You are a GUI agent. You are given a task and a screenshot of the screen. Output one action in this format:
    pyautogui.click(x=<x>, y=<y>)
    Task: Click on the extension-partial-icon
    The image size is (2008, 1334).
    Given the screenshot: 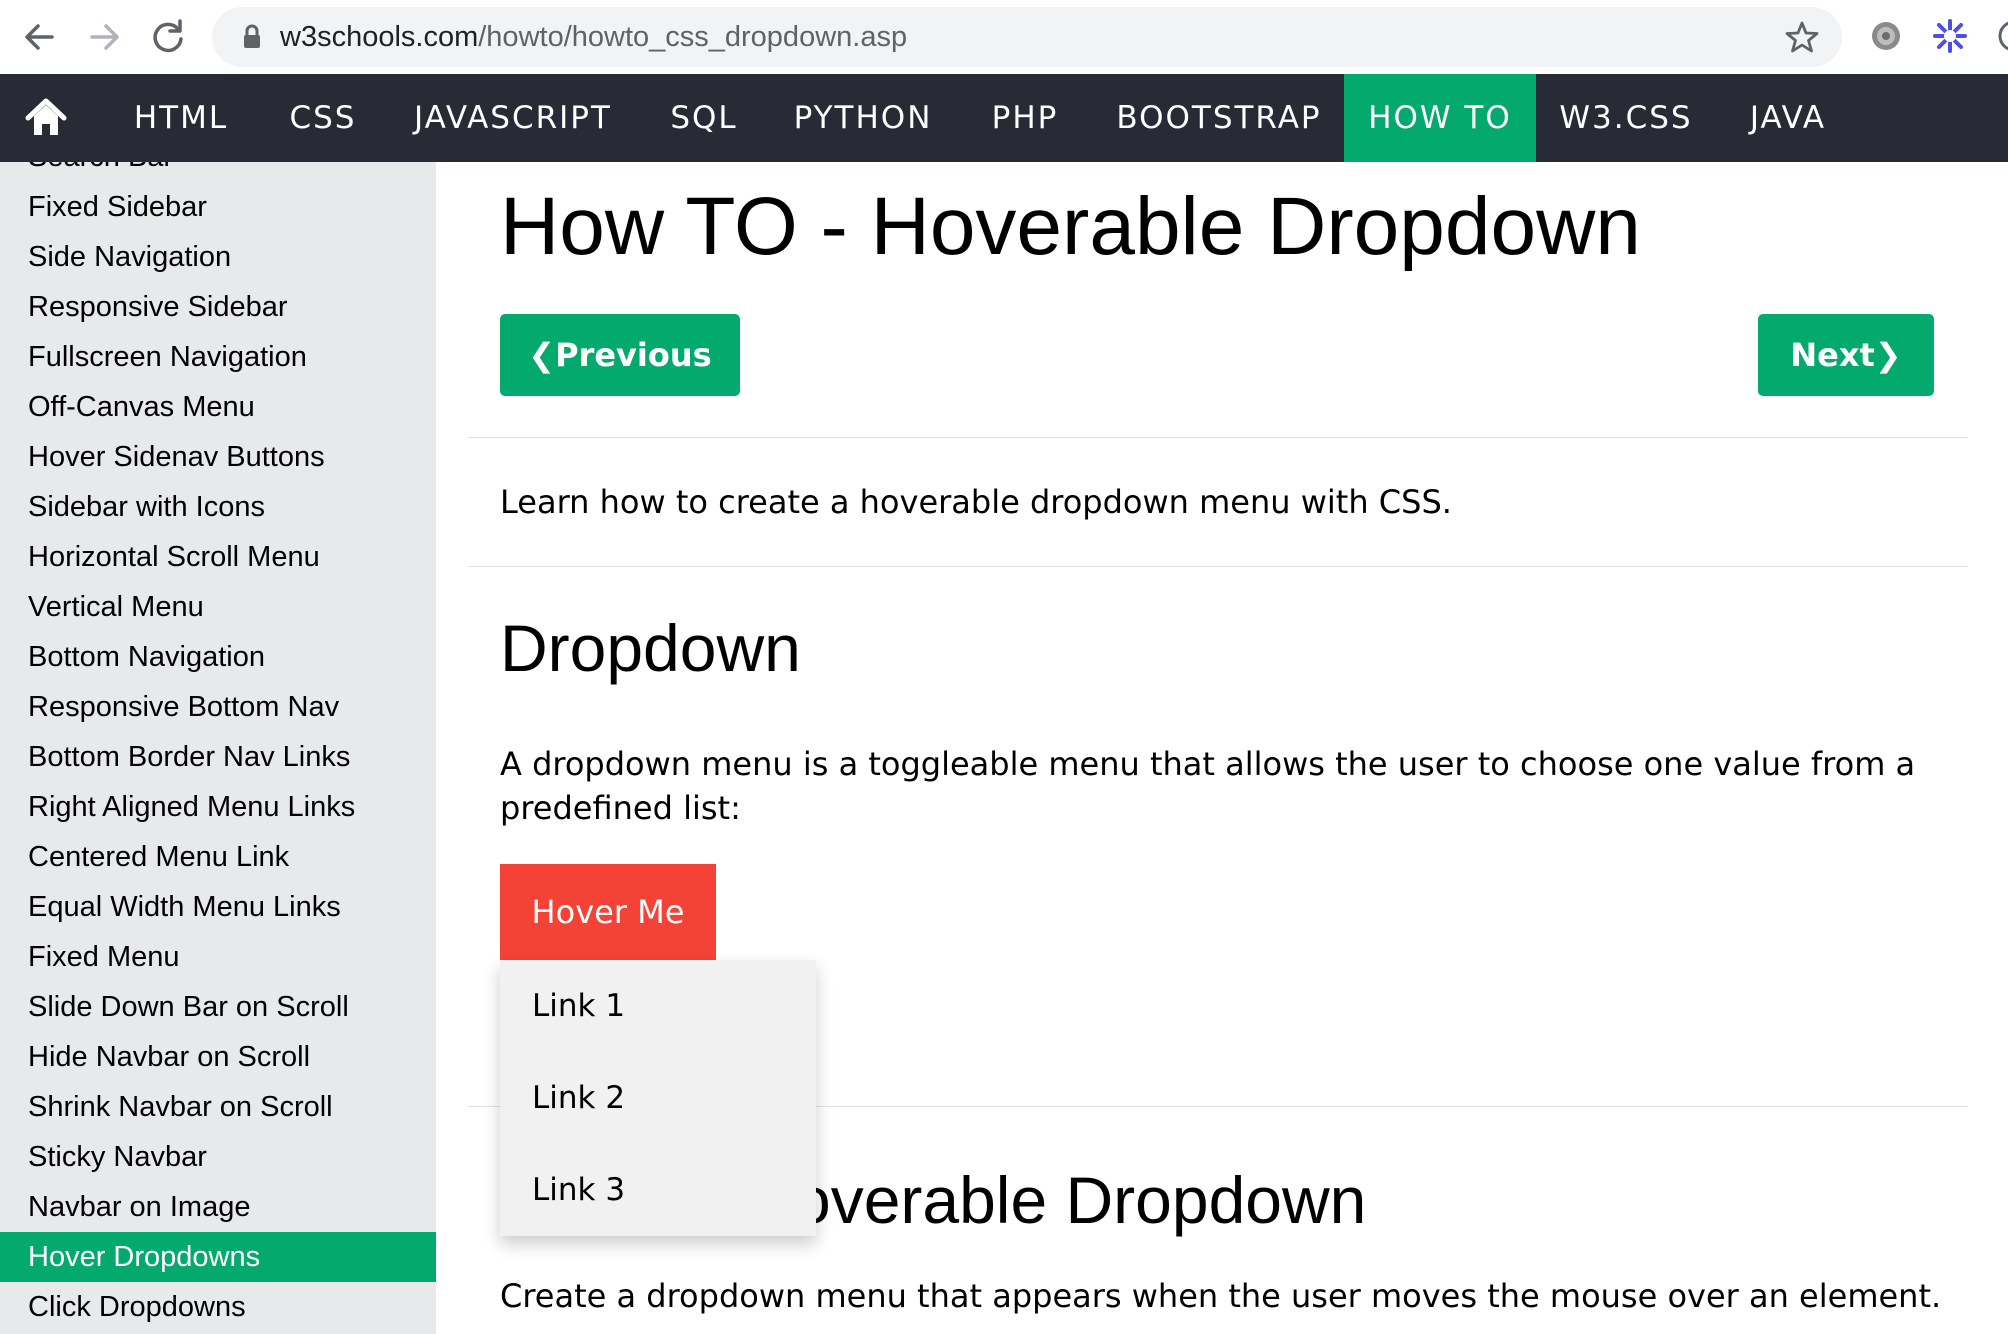 What is the action you would take?
    pyautogui.click(x=2001, y=36)
    